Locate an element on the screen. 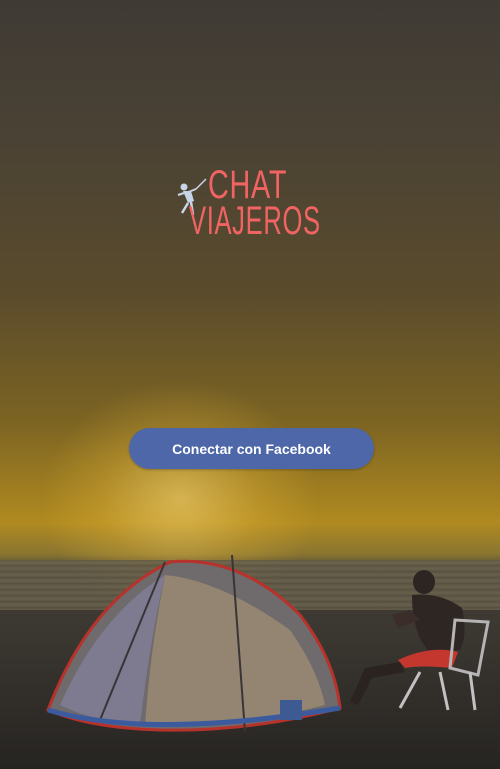 This screenshot has height=769, width=500. facebook-login-button: Conectar con Facebook is located at coordinates (251, 448).